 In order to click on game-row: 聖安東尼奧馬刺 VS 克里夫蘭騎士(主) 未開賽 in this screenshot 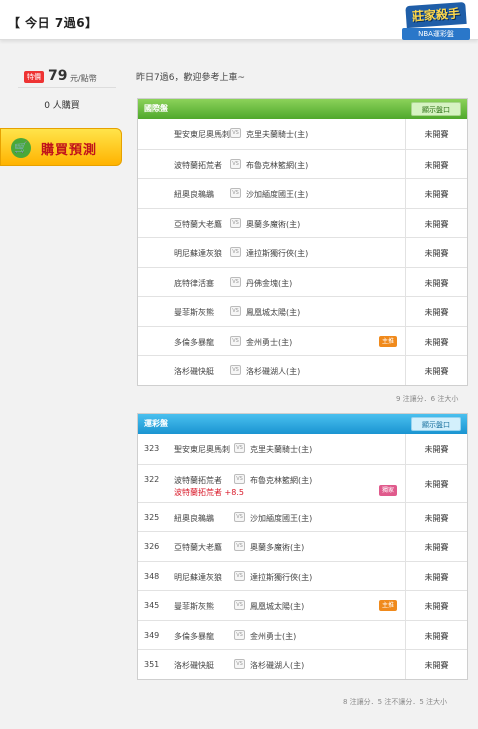, I will do `click(302, 134)`.